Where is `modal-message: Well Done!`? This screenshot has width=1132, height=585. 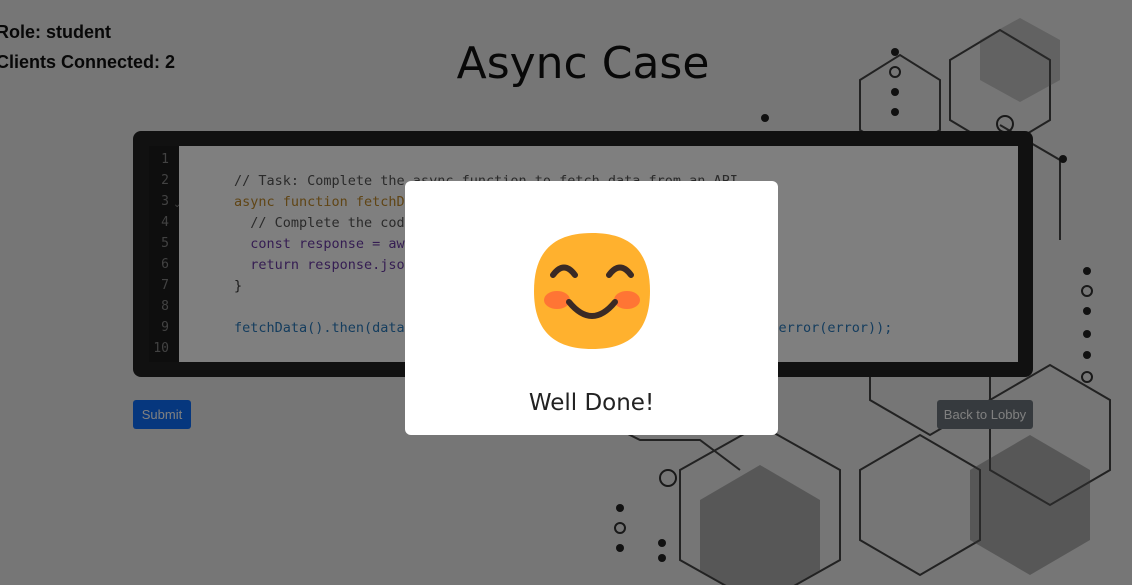
modal-message: Well Done! is located at coordinates (591, 403).